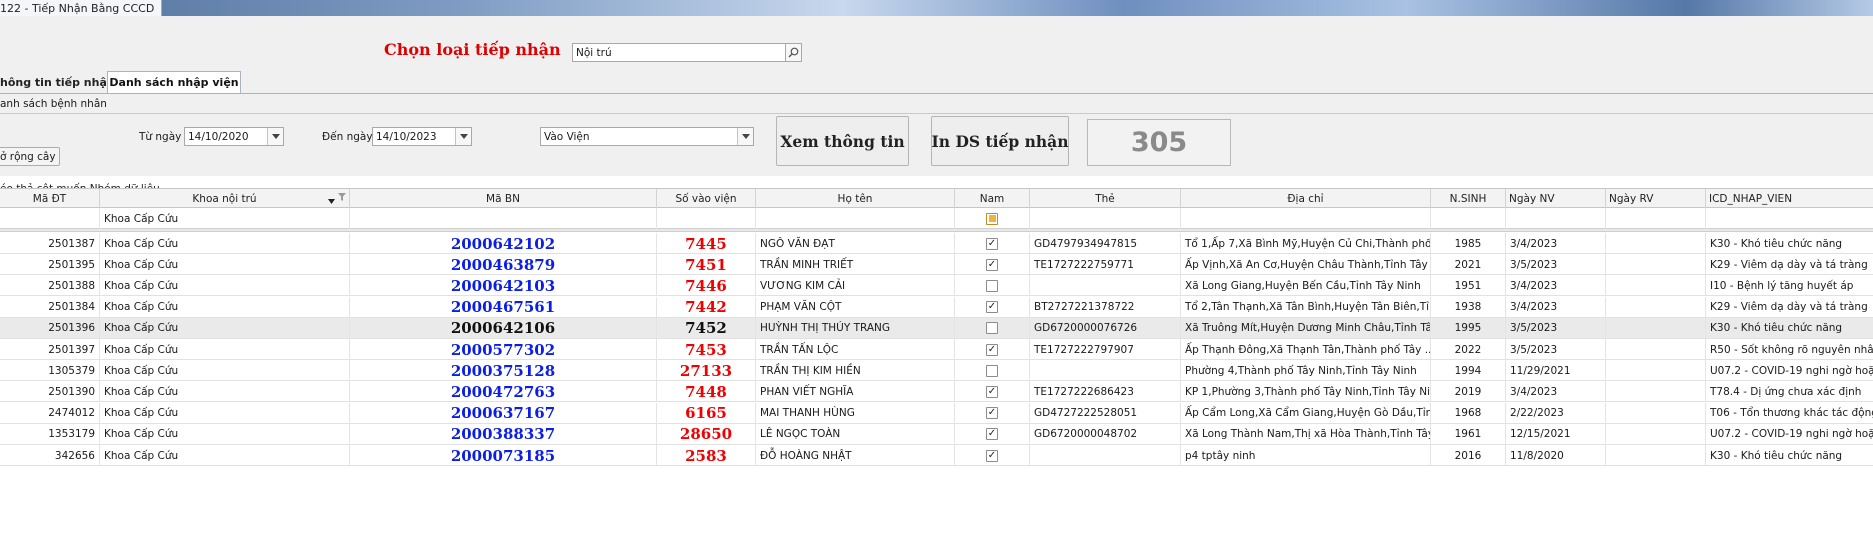 The height and width of the screenshot is (560, 1873). What do you see at coordinates (234, 136) in the screenshot?
I see `from-date-field: 14/10/2020` at bounding box center [234, 136].